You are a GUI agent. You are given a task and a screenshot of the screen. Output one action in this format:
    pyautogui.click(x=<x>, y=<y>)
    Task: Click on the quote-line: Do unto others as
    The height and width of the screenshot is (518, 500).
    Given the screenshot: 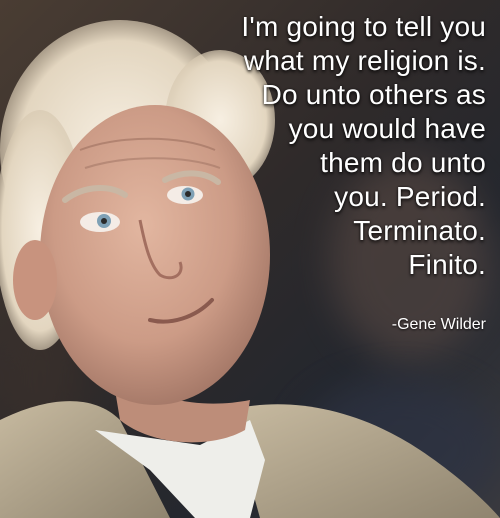 What is the action you would take?
    pyautogui.click(x=373, y=94)
    